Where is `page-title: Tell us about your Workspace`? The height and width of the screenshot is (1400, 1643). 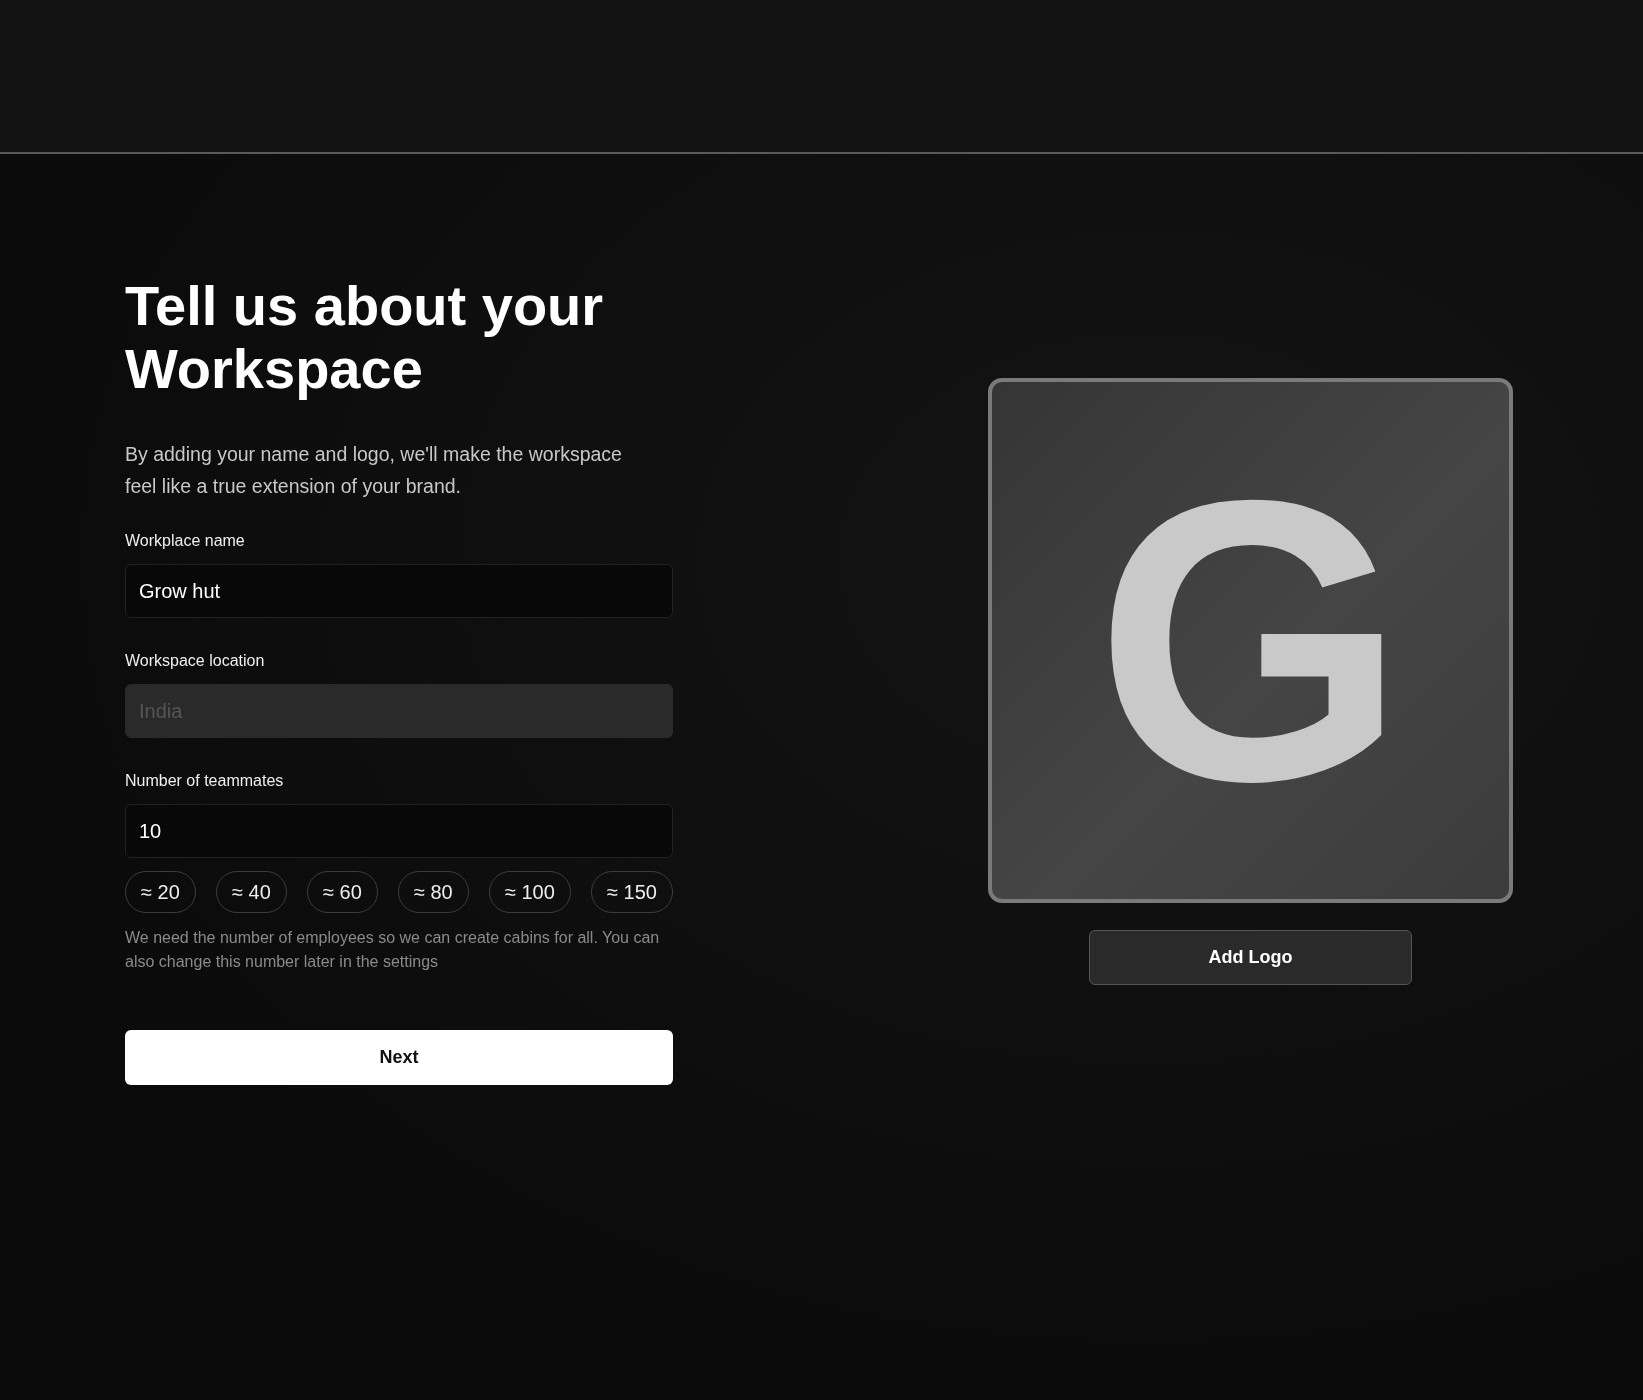
page-title: Tell us about your Workspace is located at coordinates (365, 337).